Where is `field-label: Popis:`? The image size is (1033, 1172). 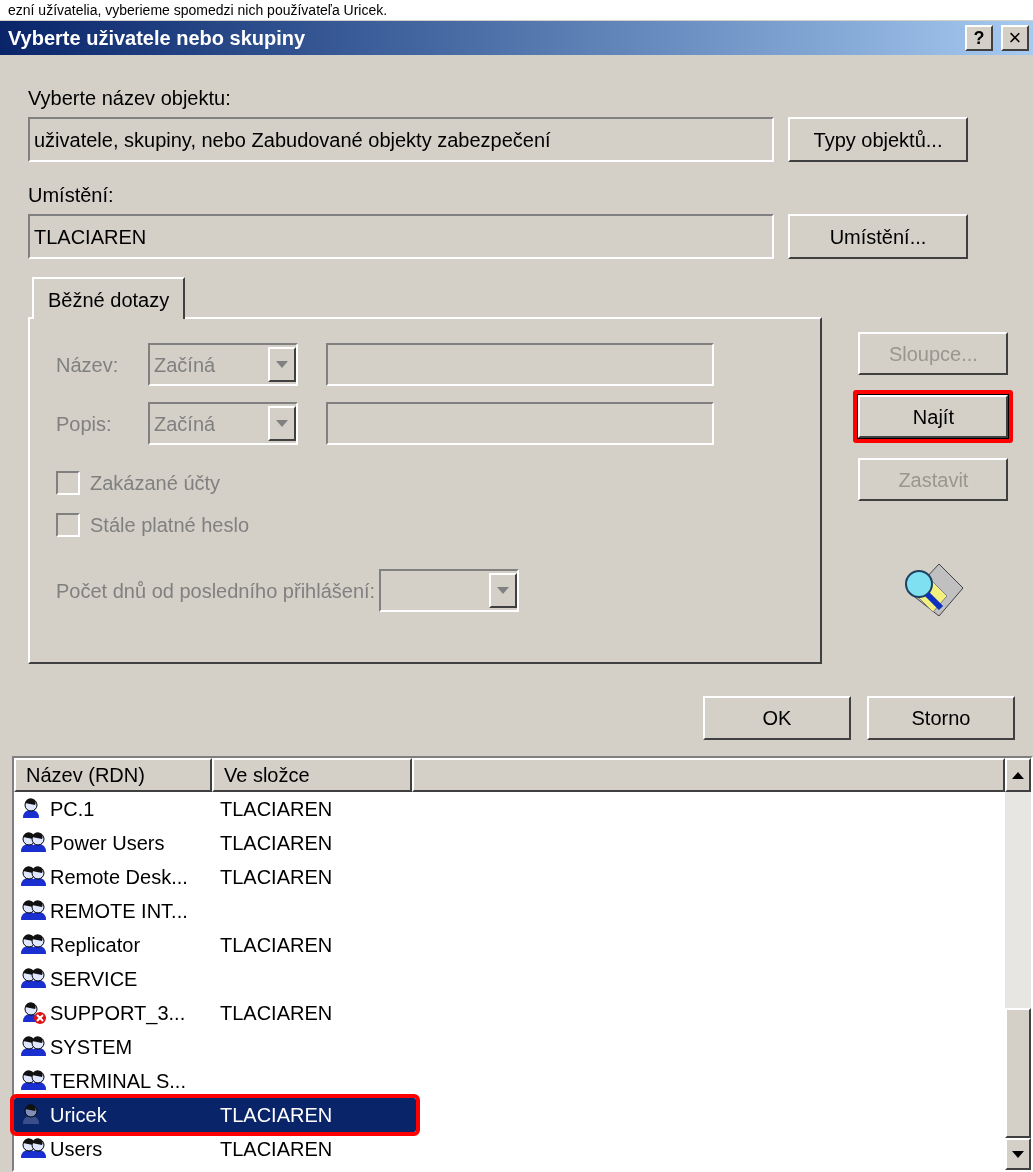
field-label: Popis: is located at coordinates (84, 424).